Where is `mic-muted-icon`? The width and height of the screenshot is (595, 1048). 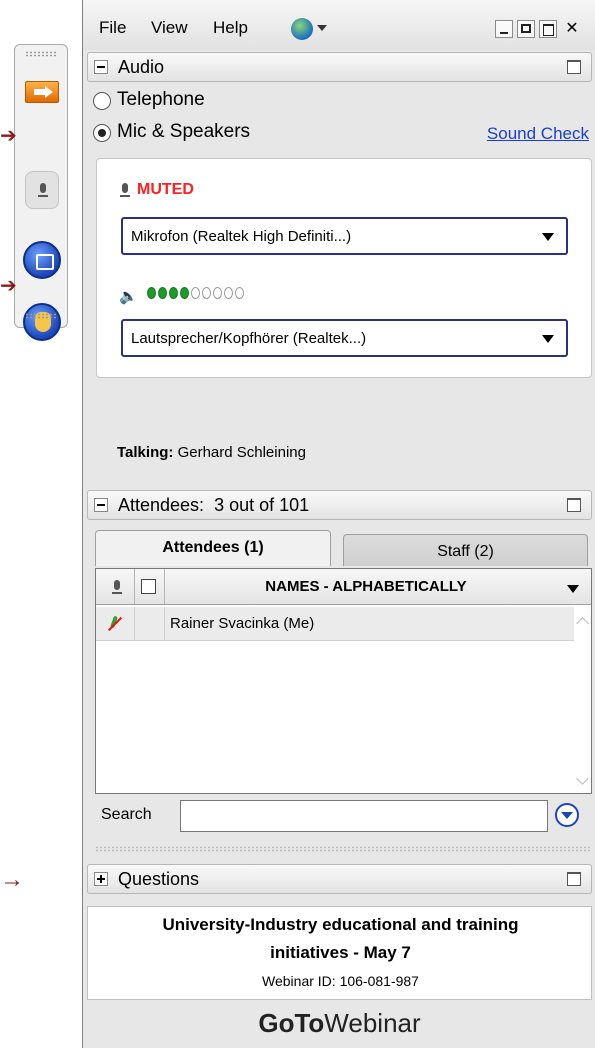 mic-muted-icon is located at coordinates (114, 624).